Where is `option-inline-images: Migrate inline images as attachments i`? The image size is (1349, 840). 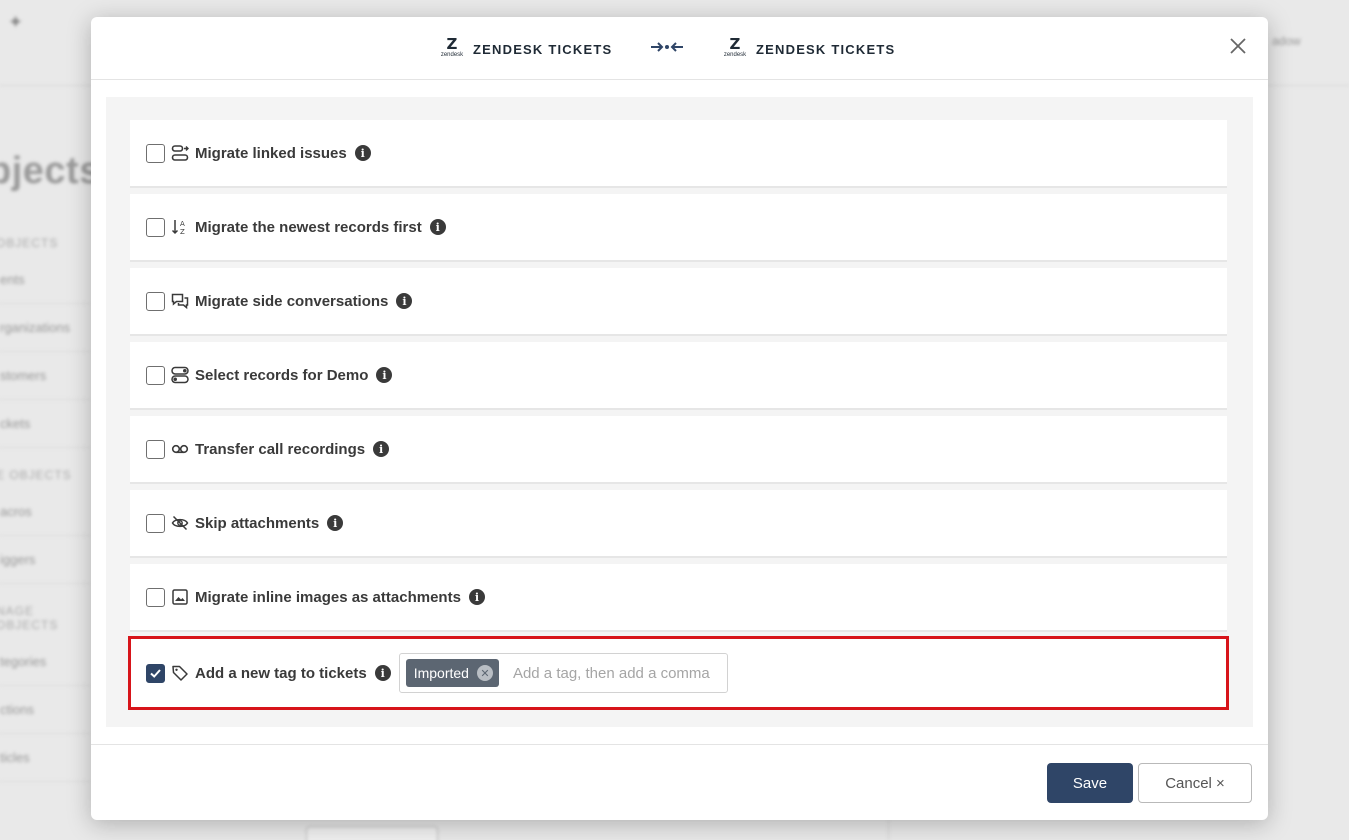 option-inline-images: Migrate inline images as attachments i is located at coordinates (678, 597).